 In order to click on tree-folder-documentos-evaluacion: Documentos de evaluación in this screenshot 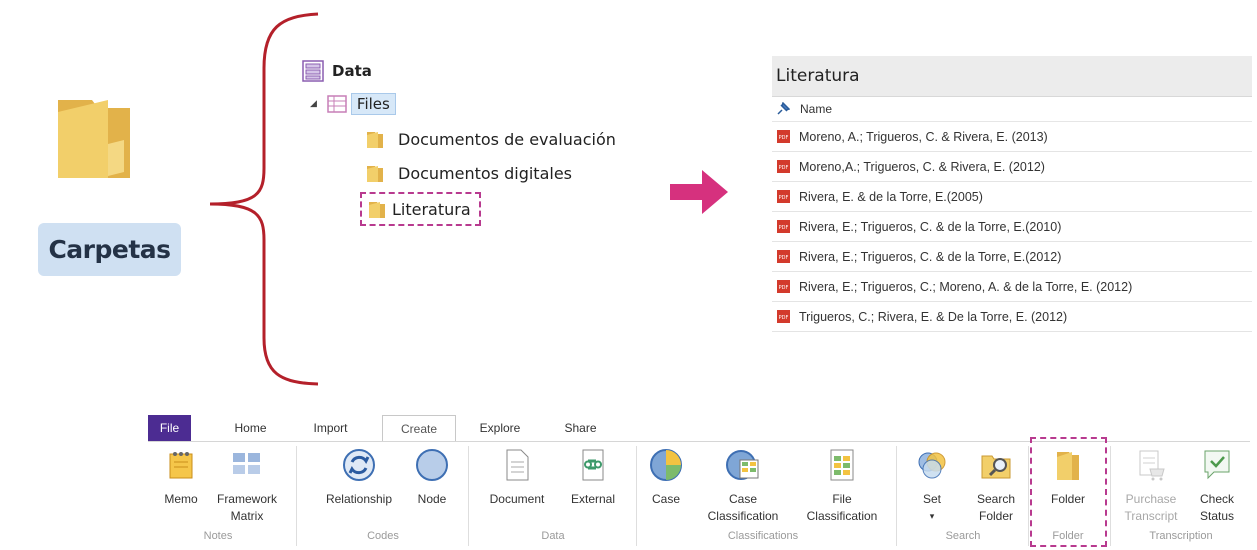, I will do `click(491, 139)`.